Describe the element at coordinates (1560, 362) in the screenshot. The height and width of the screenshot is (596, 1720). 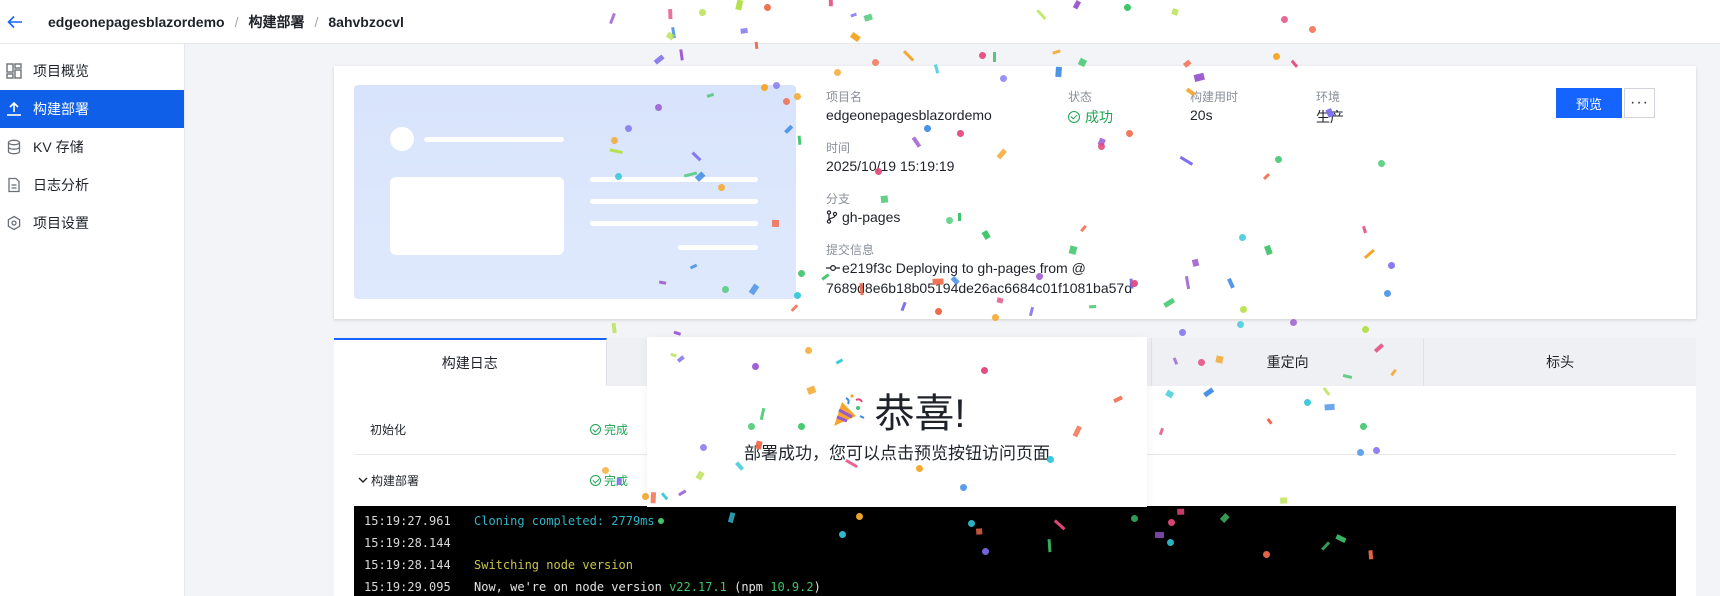
I see `tab-headers: 标头` at that location.